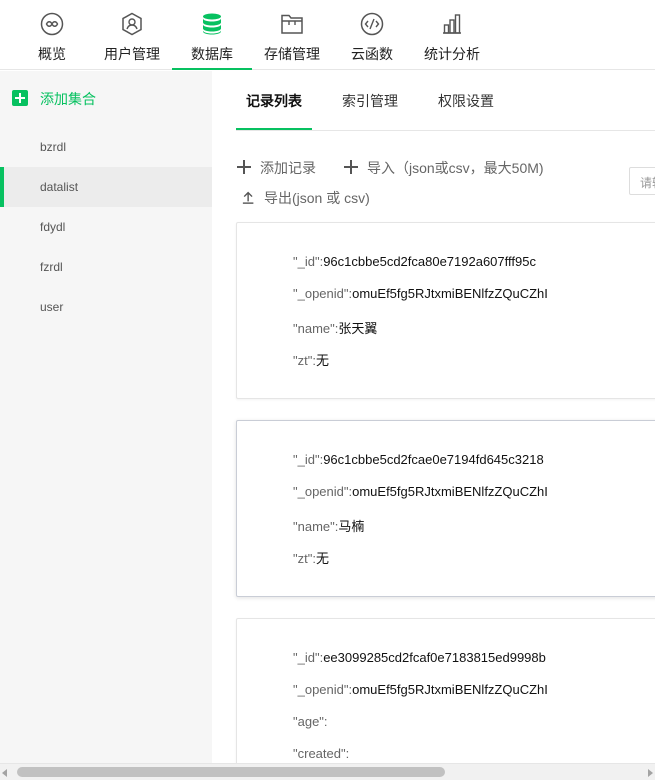 The height and width of the screenshot is (780, 655). What do you see at coordinates (370, 101) in the screenshot?
I see `tab-index-management: 索引管理` at bounding box center [370, 101].